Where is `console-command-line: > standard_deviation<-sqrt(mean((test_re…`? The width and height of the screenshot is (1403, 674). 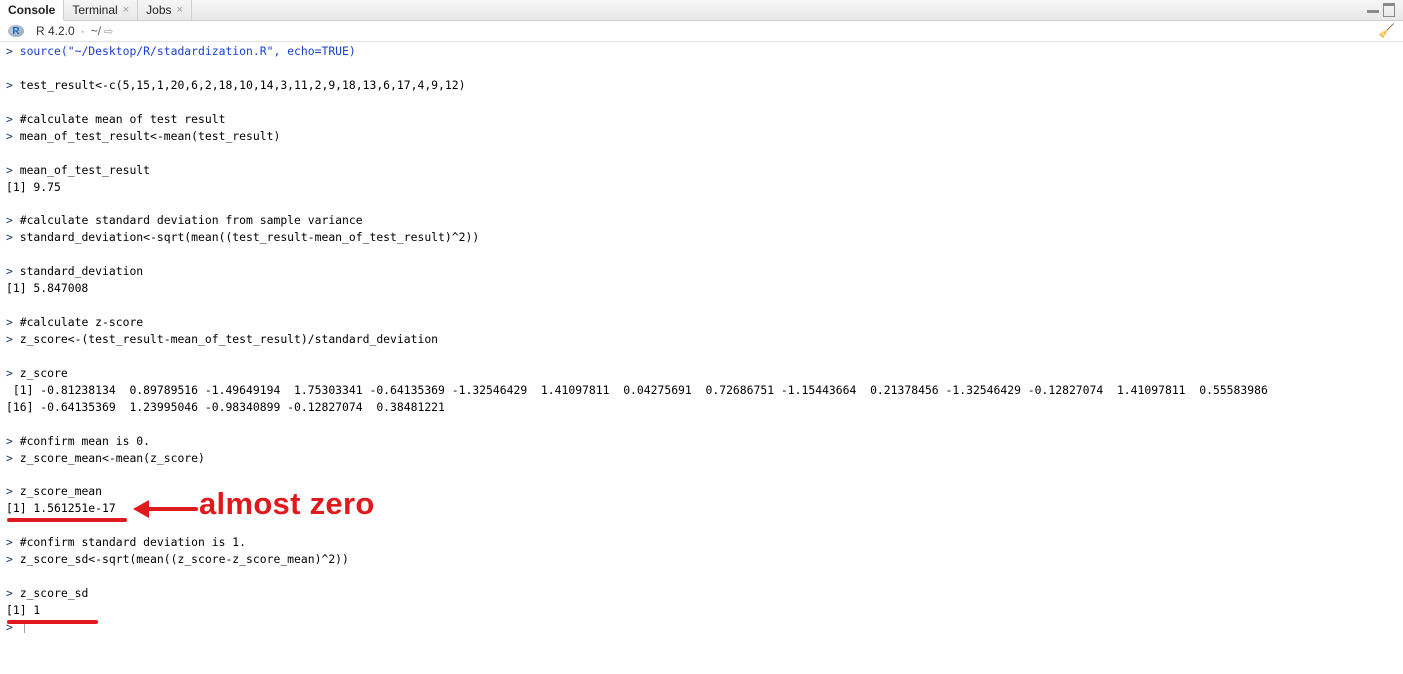
console-command-line: > standard_deviation<-sqrt(mean((test_re… is located at coordinates (703, 237).